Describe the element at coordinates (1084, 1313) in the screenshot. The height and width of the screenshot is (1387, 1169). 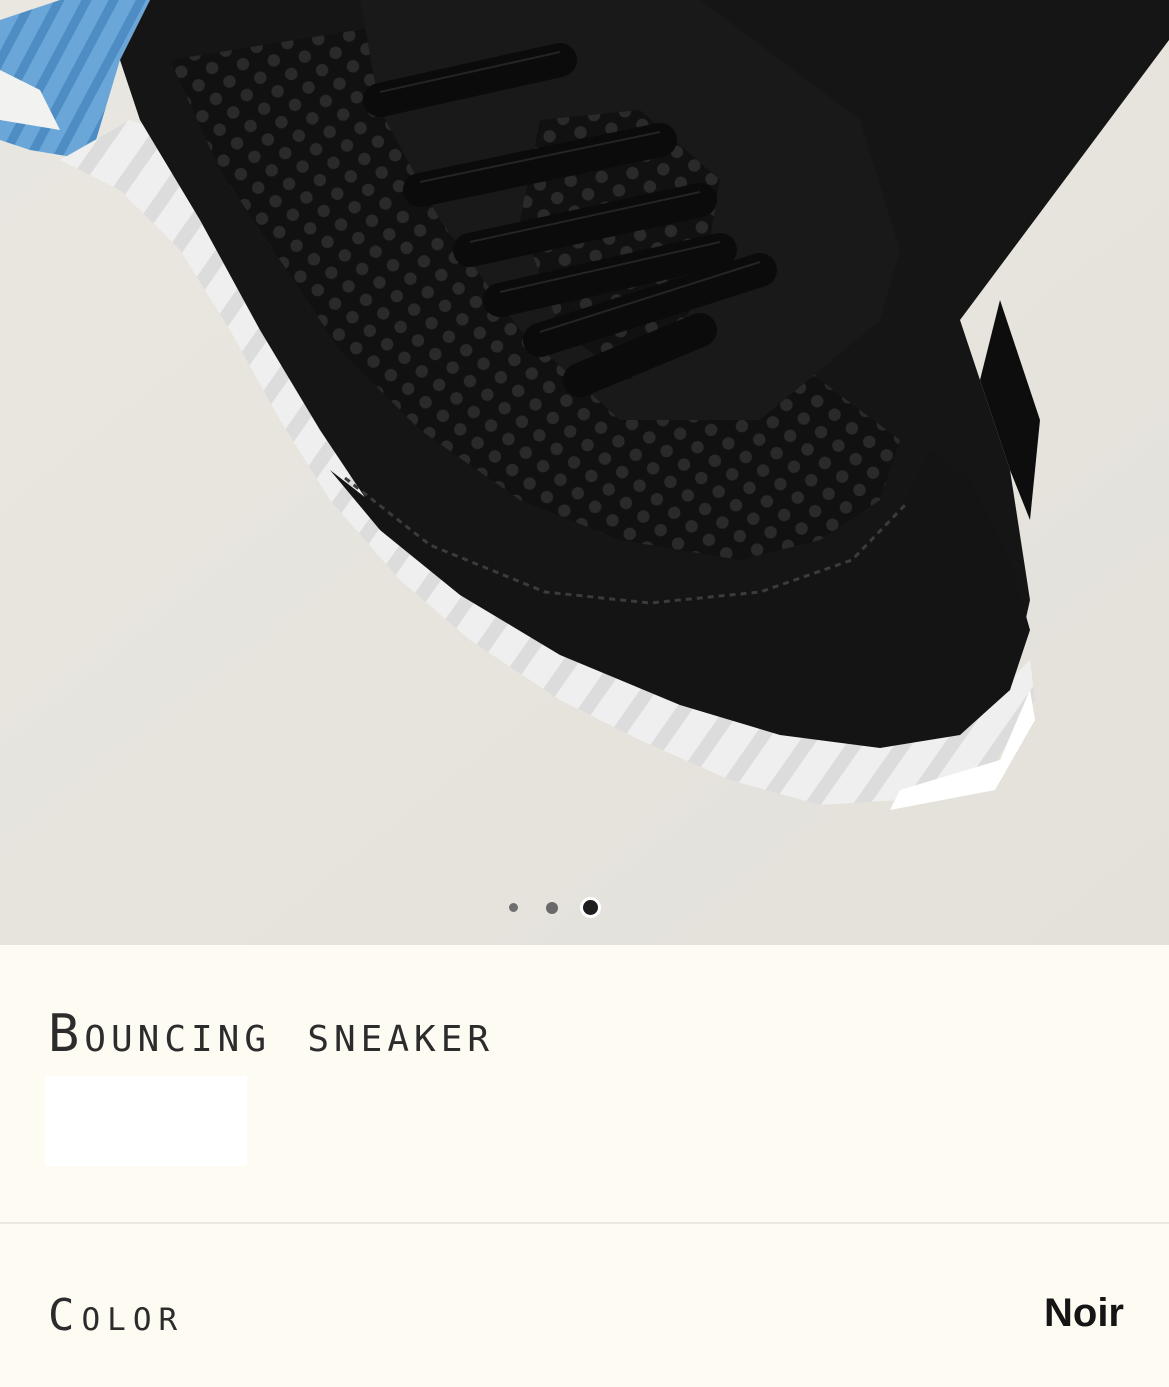
I see `color-value: Noir` at that location.